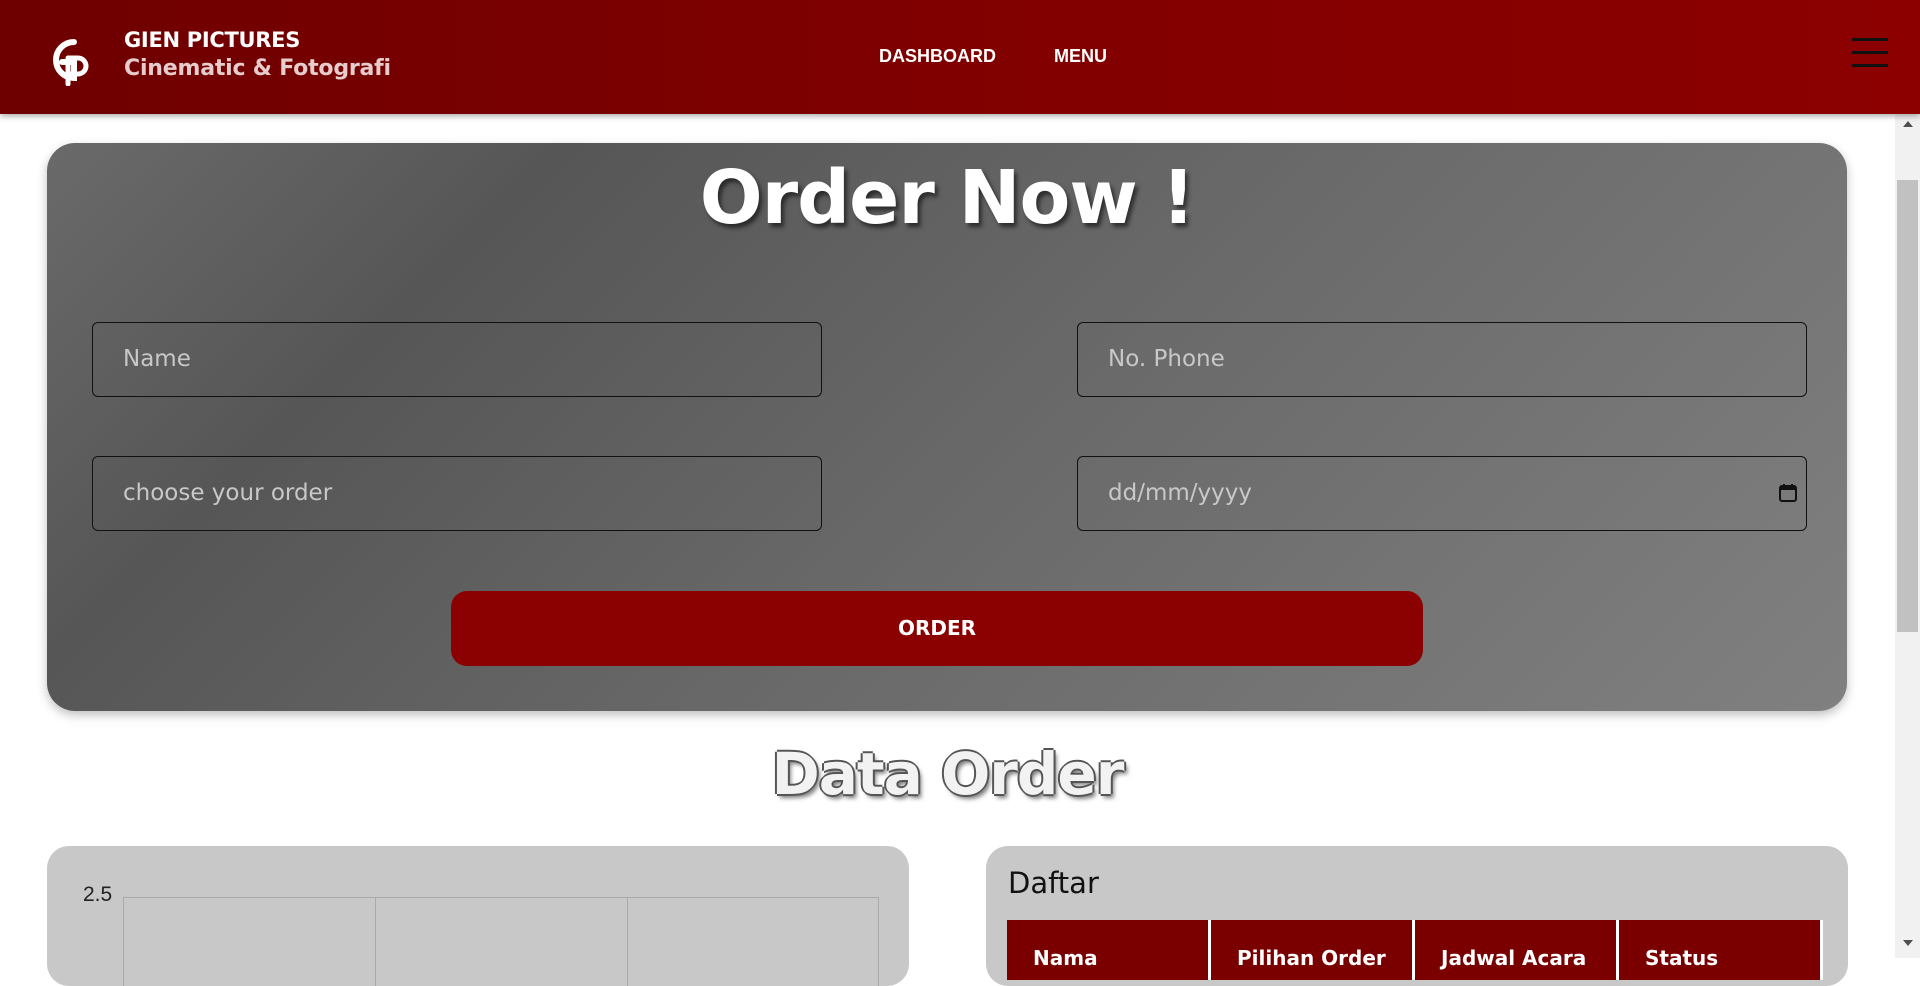 Image resolution: width=1920 pixels, height=986 pixels. What do you see at coordinates (457, 359) in the screenshot?
I see `name-input: Name` at bounding box center [457, 359].